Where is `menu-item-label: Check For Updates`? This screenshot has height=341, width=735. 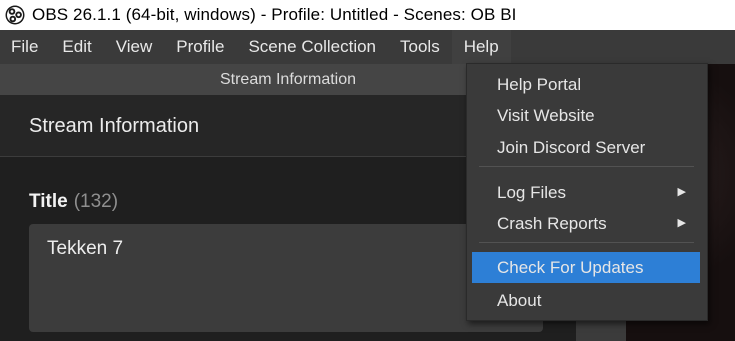
menu-item-label: Check For Updates is located at coordinates (570, 267).